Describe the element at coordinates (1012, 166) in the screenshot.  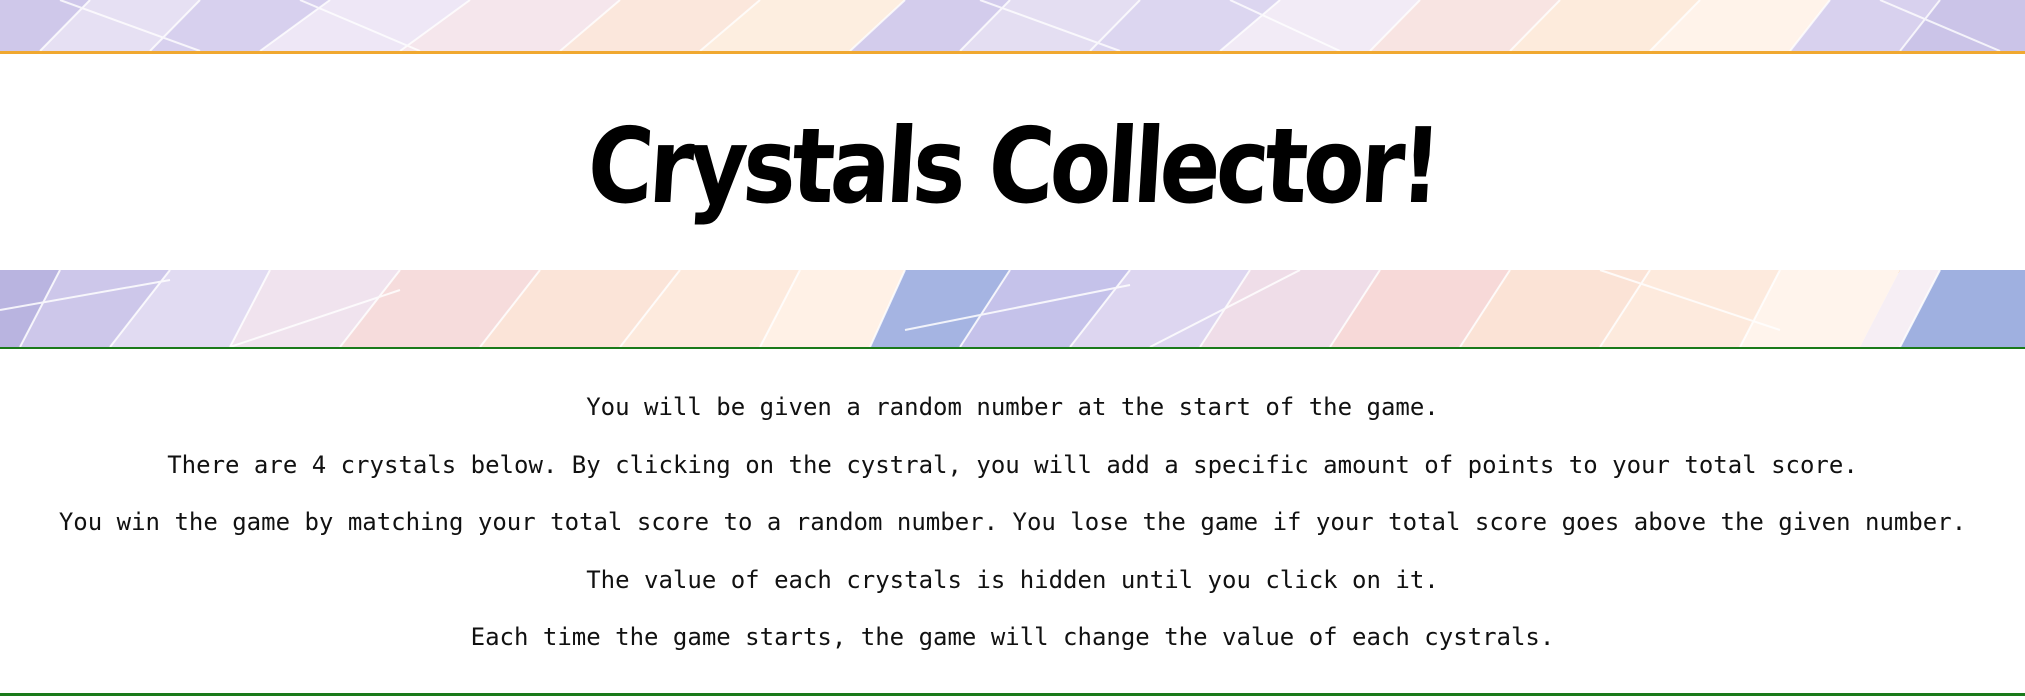
I see `game-title: Crystals Collector!` at that location.